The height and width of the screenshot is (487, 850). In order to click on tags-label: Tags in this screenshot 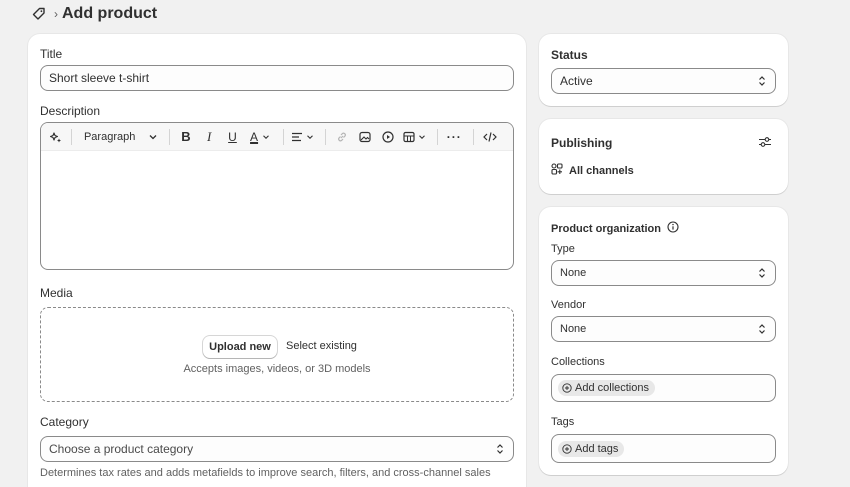, I will do `click(563, 422)`.